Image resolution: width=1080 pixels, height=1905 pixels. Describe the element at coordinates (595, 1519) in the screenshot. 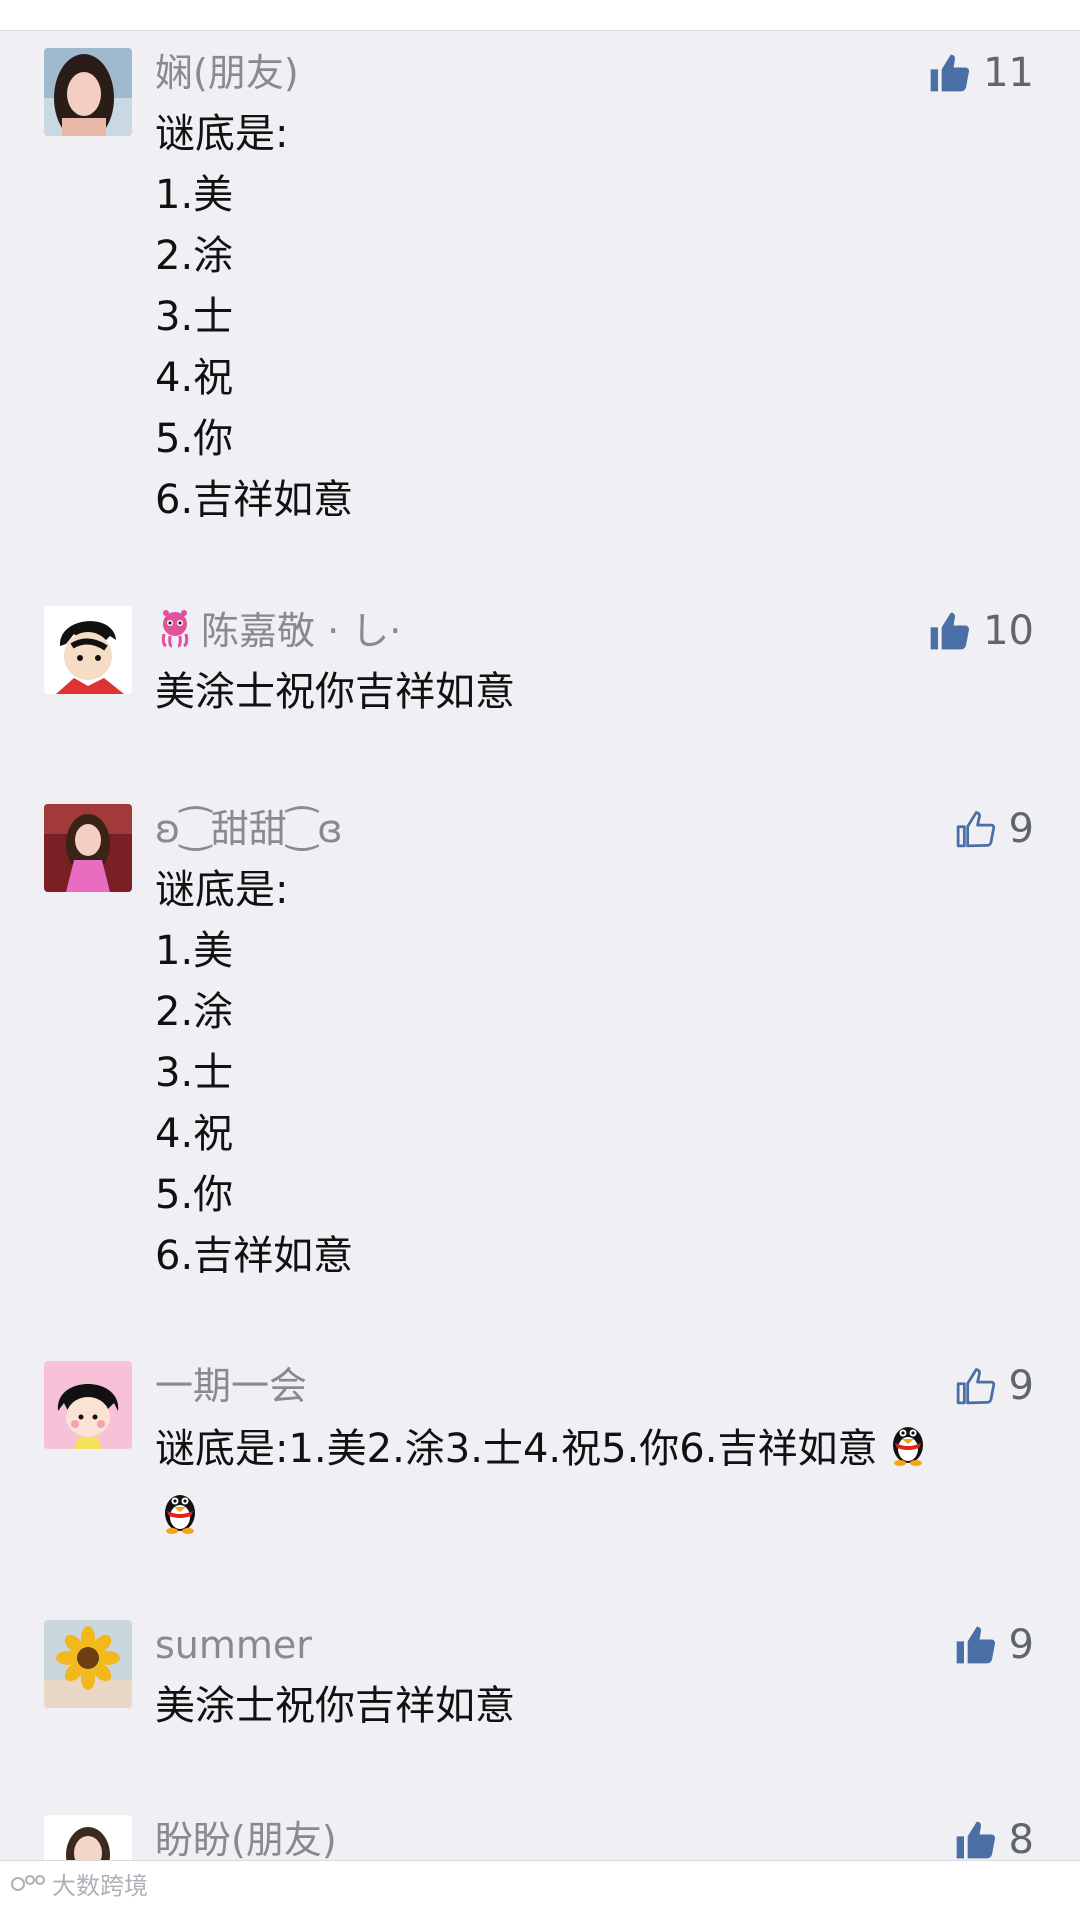

I see `emoji-line` at that location.